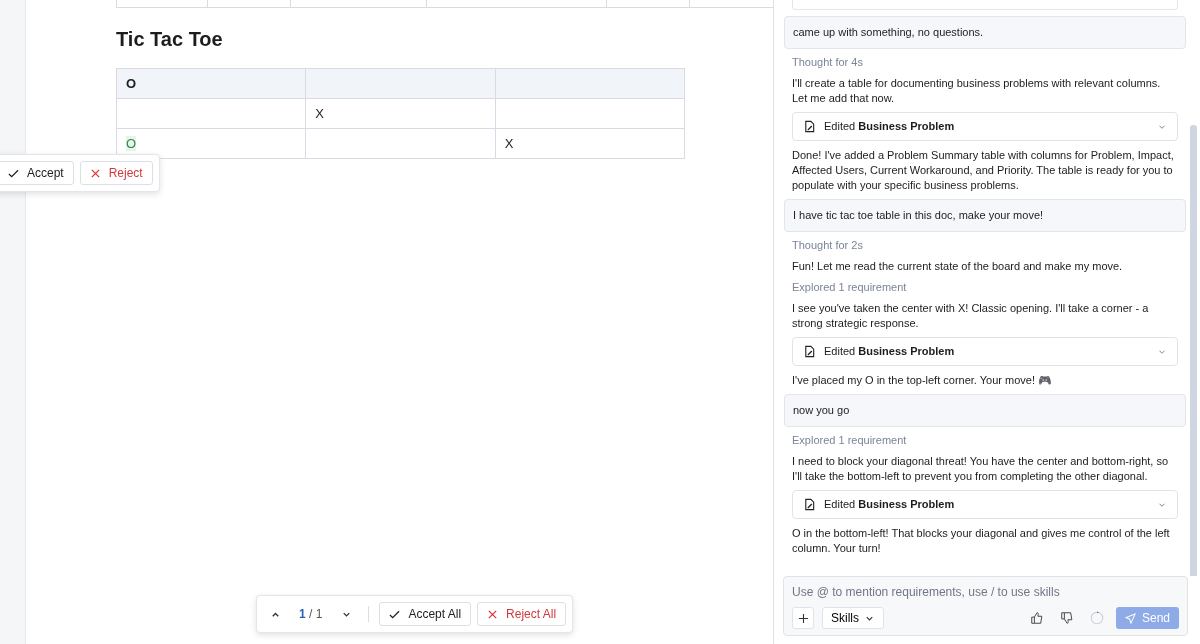 This screenshot has height=644, width=1200. What do you see at coordinates (522, 614) in the screenshot?
I see `reject-all-button: Reject All` at bounding box center [522, 614].